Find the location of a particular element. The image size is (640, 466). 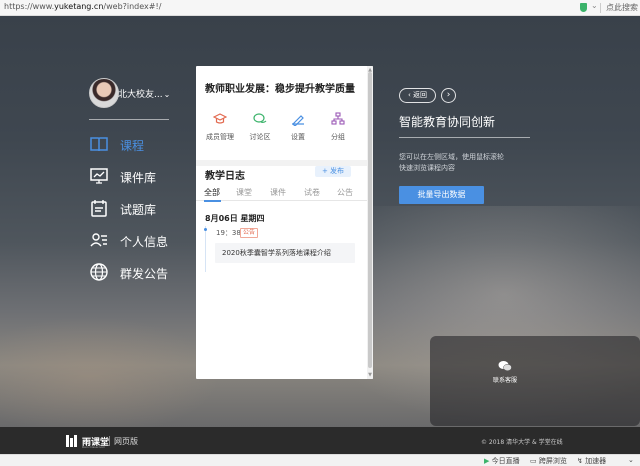

nav-label: 试题库 is located at coordinates (138, 210).